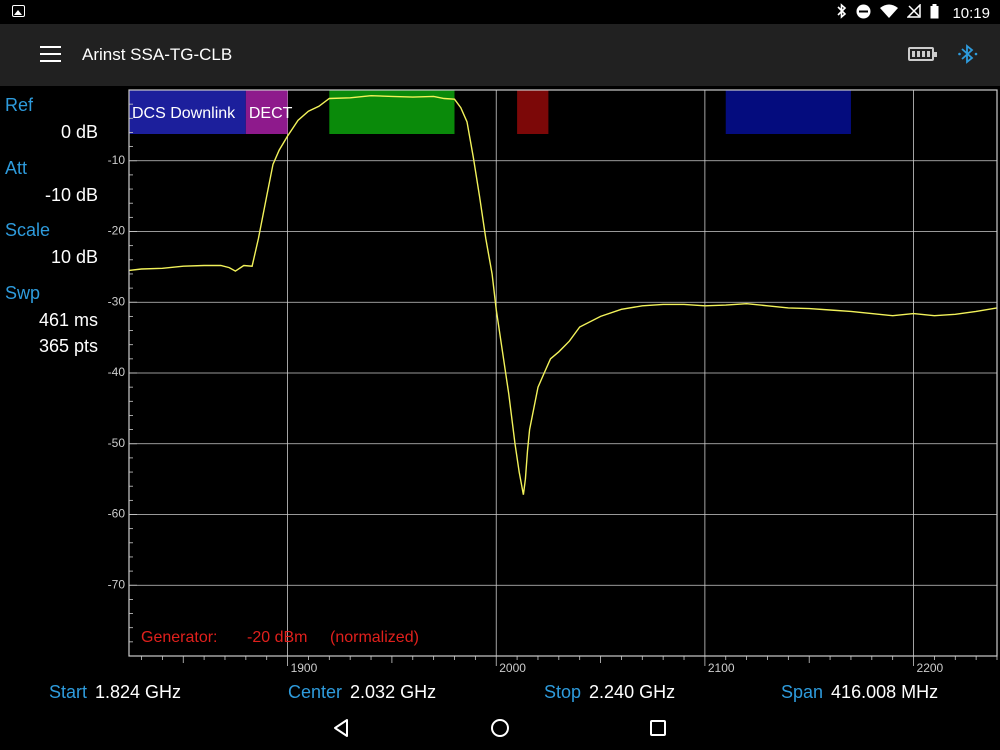 The height and width of the screenshot is (750, 1000). Describe the element at coordinates (271, 113) in the screenshot. I see `band-label: DECT` at that location.